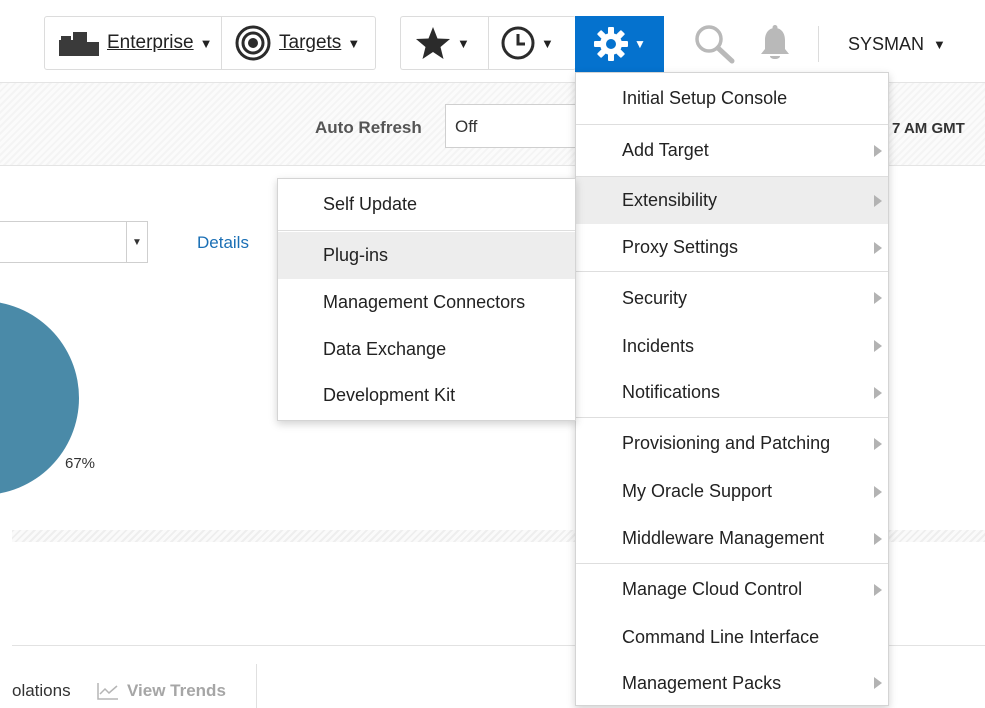  What do you see at coordinates (732, 346) in the screenshot?
I see `menu-item-incidents: Incidents` at bounding box center [732, 346].